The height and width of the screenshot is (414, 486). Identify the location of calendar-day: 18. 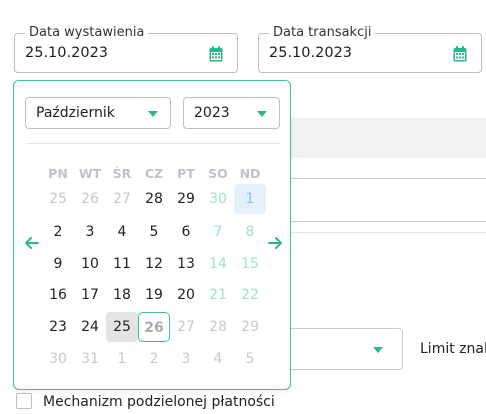
(122, 295).